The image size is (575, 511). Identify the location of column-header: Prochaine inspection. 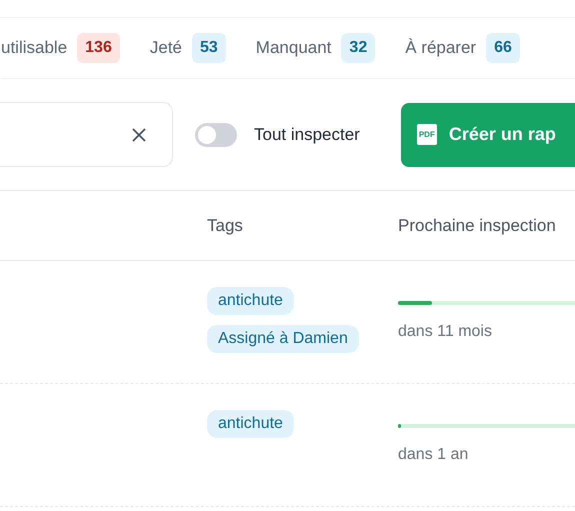
(477, 226).